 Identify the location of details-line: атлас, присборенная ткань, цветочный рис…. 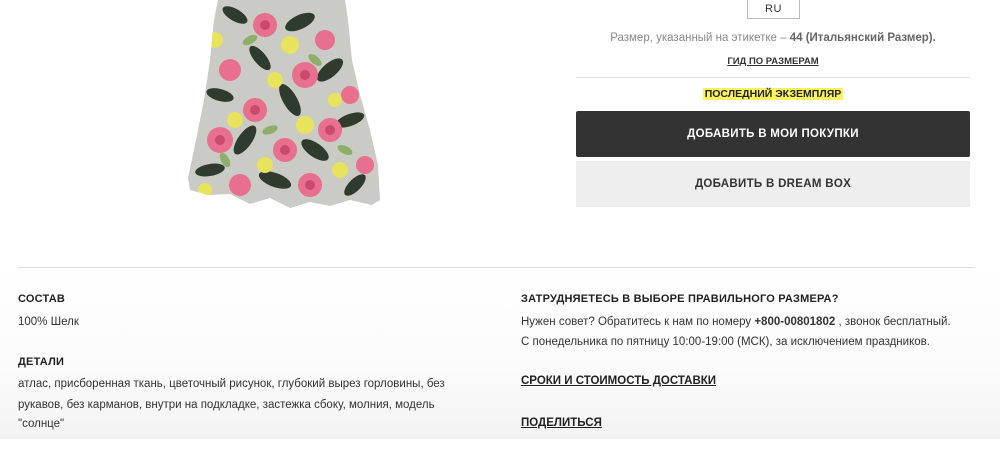
(231, 384).